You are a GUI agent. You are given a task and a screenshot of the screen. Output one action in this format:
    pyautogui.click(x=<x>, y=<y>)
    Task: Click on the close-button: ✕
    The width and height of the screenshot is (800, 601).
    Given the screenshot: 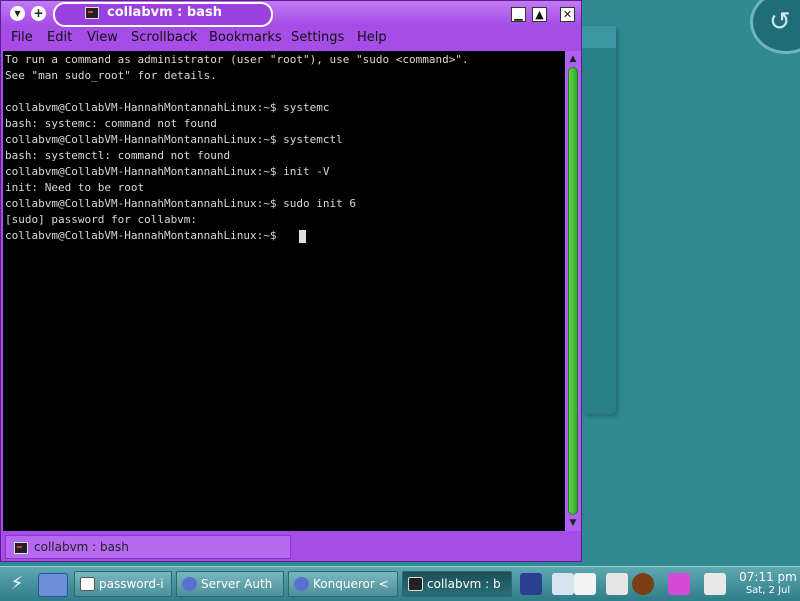 What is the action you would take?
    pyautogui.click(x=567, y=14)
    